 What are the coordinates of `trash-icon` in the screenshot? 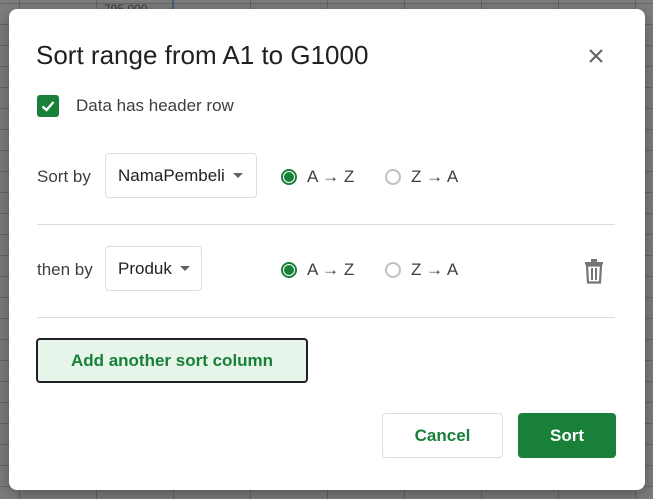 It's located at (594, 271).